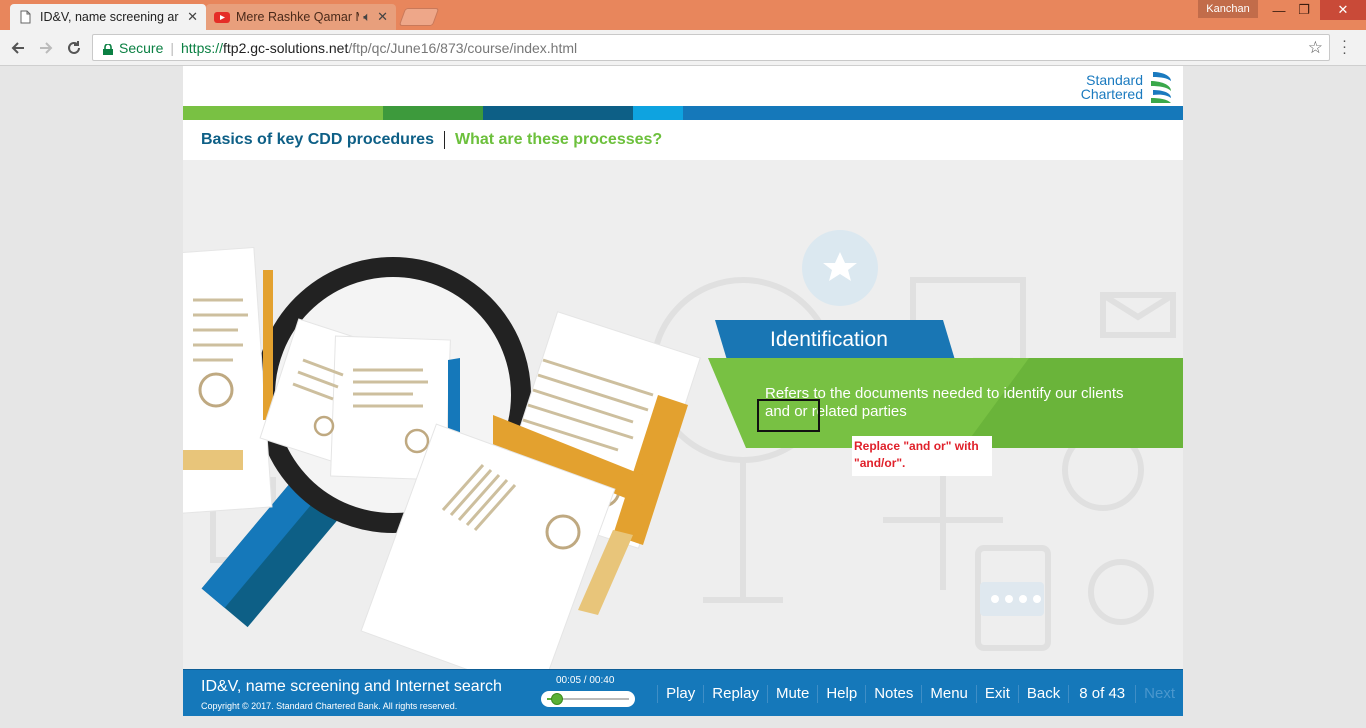 Image resolution: width=1366 pixels, height=728 pixels. What do you see at coordinates (25, 17) in the screenshot?
I see `page-icon` at bounding box center [25, 17].